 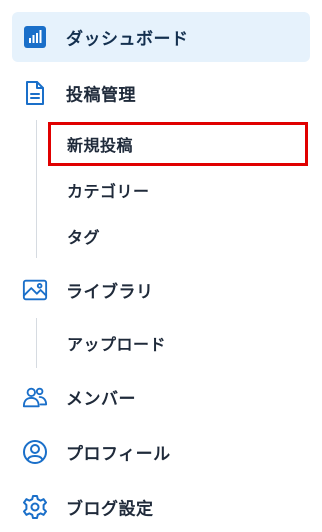 I want to click on nav-label-members: メンバー, so click(x=101, y=399).